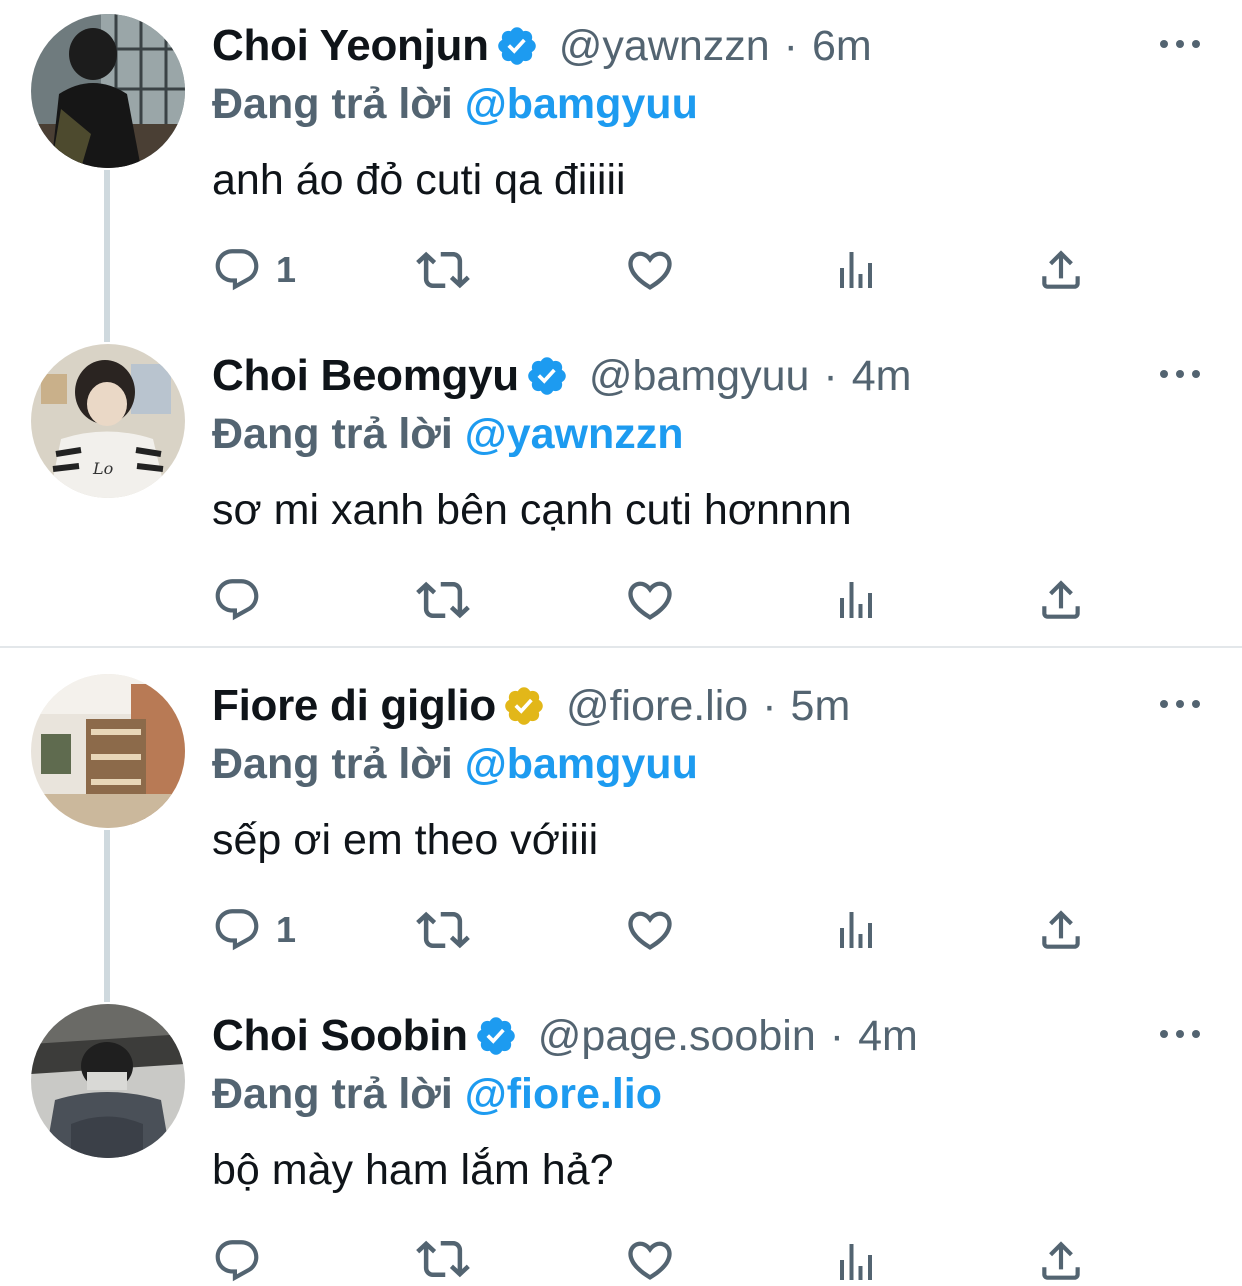 The image size is (1242, 1286). I want to click on replying-to: Đang trả lời @fiore.lio, so click(437, 1094).